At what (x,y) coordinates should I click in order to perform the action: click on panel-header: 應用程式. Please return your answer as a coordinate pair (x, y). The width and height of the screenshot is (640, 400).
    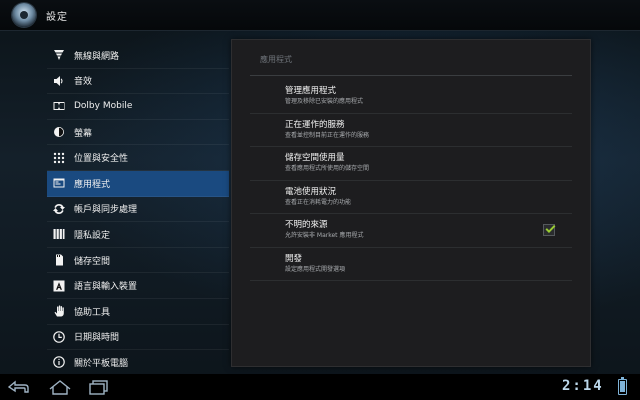
    Looking at the image, I should click on (276, 59).